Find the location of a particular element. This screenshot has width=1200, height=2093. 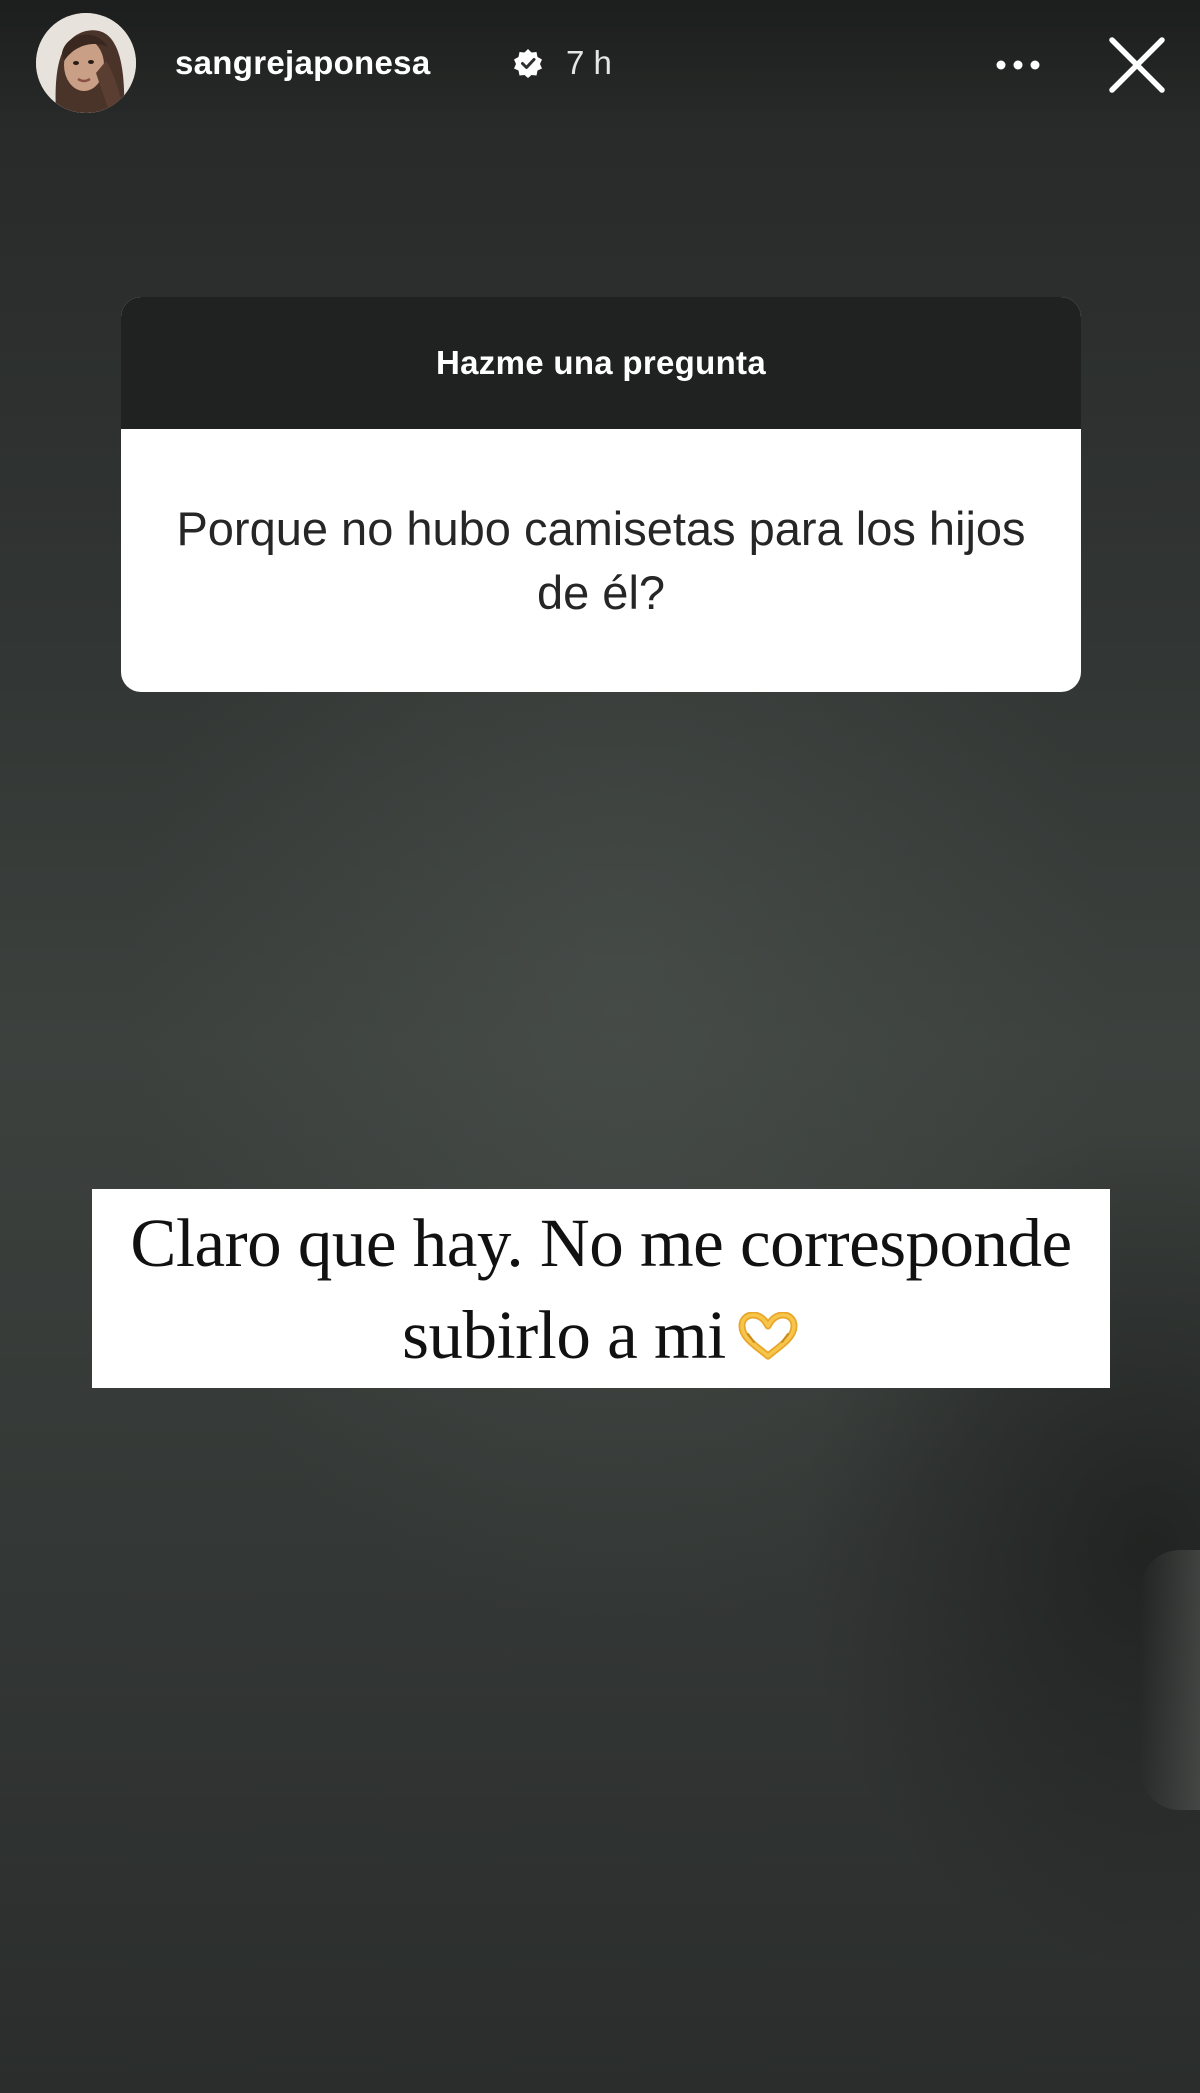

username: sangrejaponesa is located at coordinates (302, 63).